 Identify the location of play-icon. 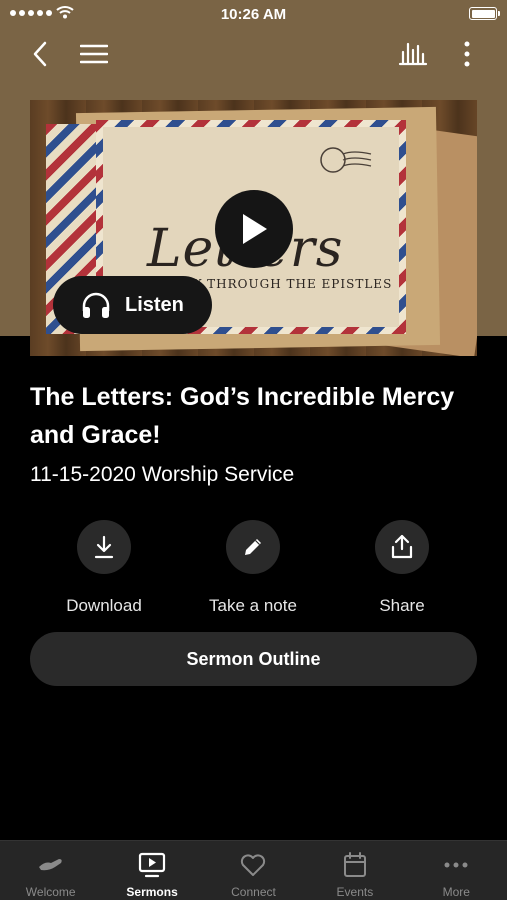
(255, 229).